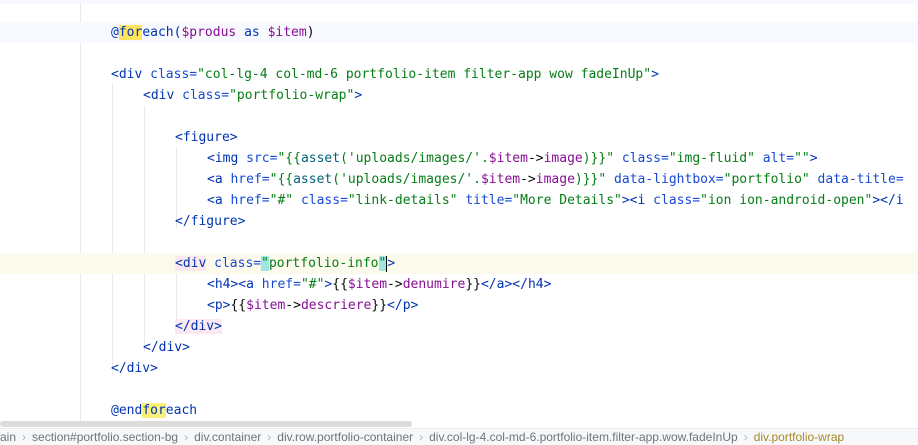 The height and width of the screenshot is (445, 918). I want to click on html-tag: <h4><a, so click(234, 284).